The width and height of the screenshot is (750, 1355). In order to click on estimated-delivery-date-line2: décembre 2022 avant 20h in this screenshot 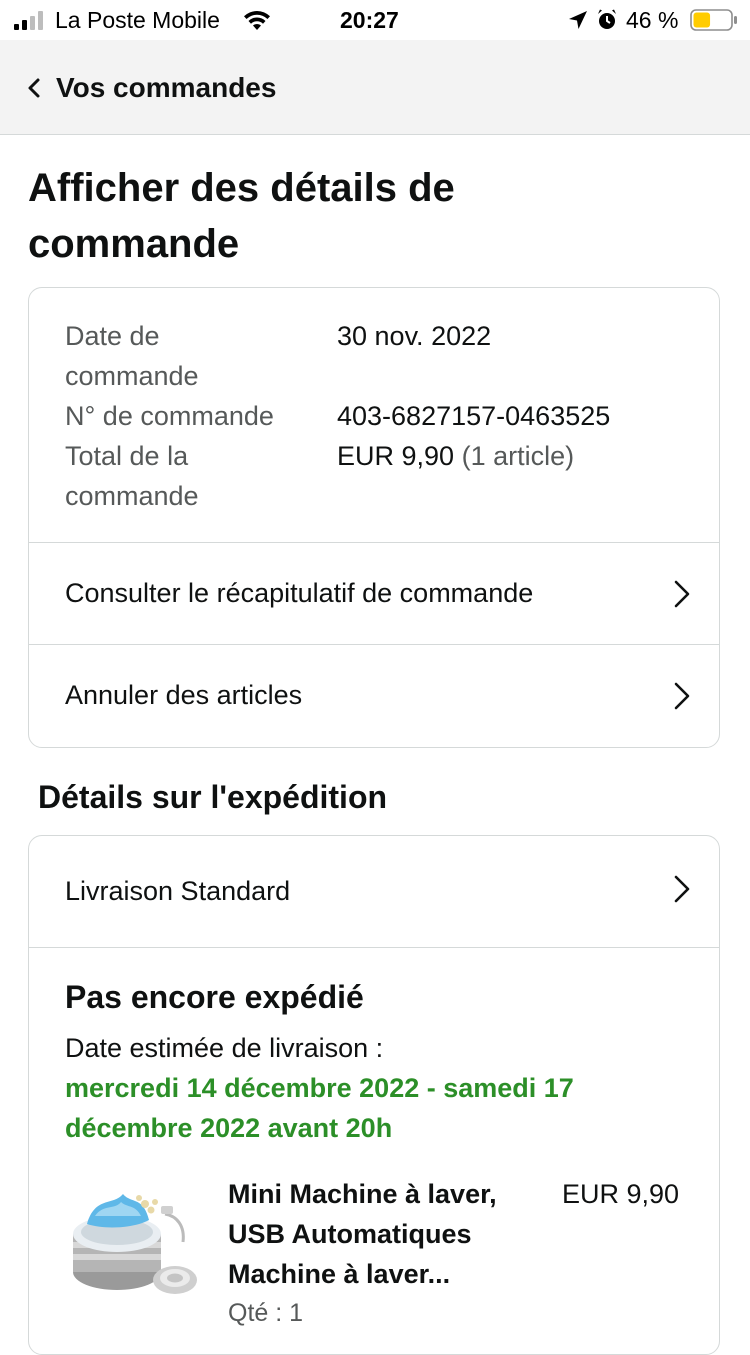, I will do `click(229, 1128)`.